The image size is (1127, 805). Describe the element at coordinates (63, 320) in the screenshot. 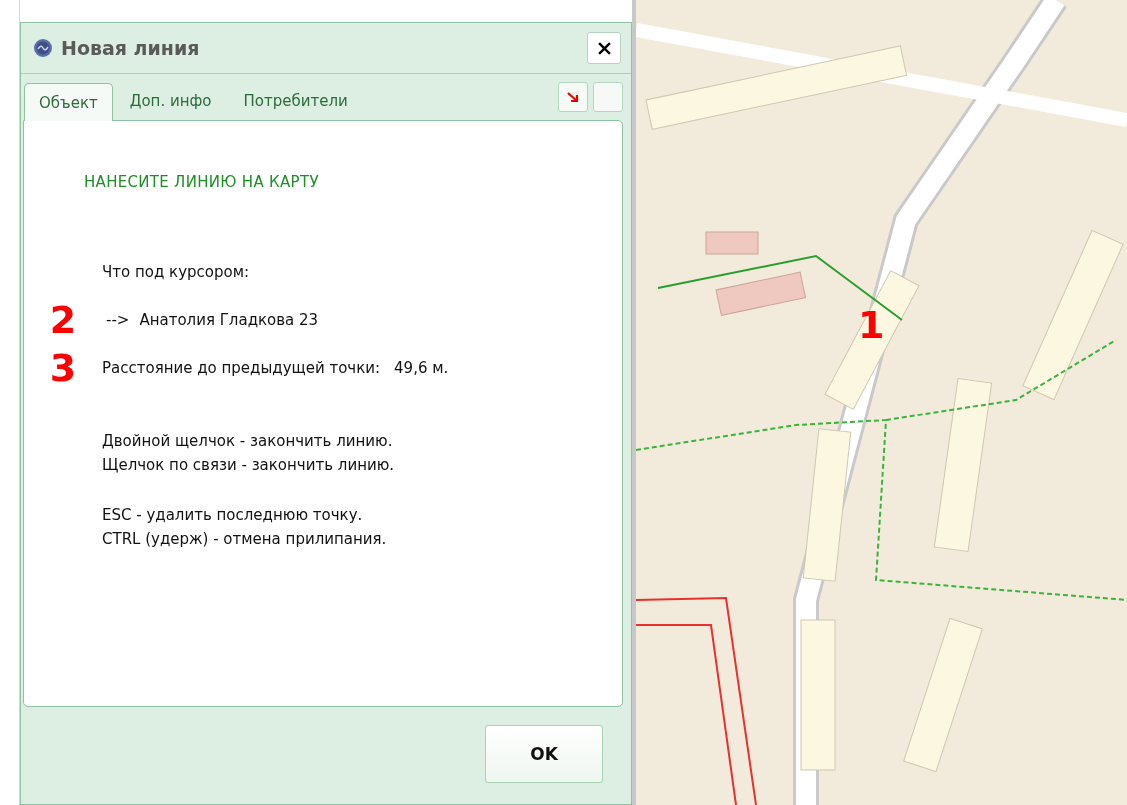

I see `annotation-number: 2` at that location.